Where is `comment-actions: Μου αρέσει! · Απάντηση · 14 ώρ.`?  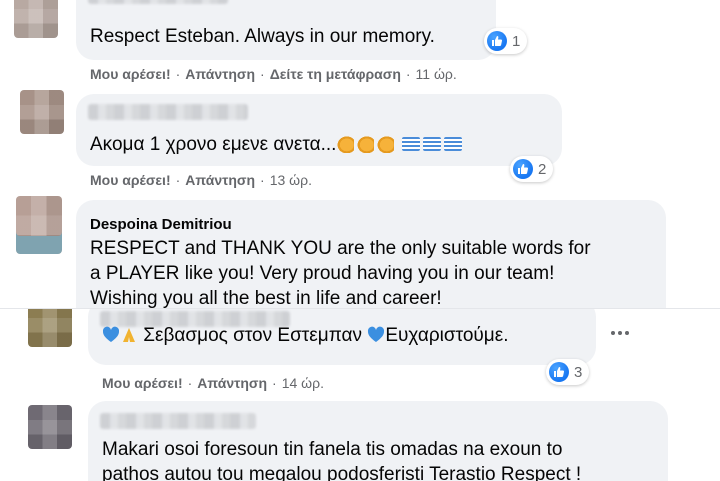
comment-actions: Μου αρέσει! · Απάντηση · 14 ώρ. is located at coordinates (213, 383).